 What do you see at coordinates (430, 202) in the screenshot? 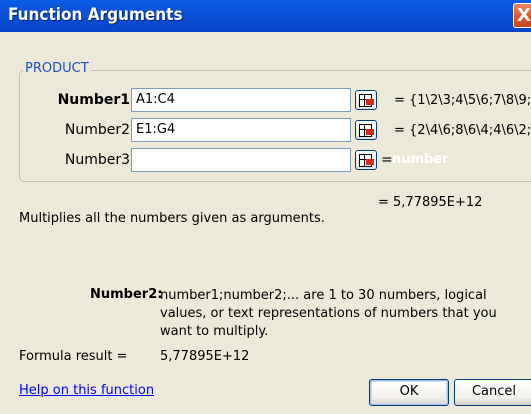
I see `inline-result: = 5,77895E+12` at bounding box center [430, 202].